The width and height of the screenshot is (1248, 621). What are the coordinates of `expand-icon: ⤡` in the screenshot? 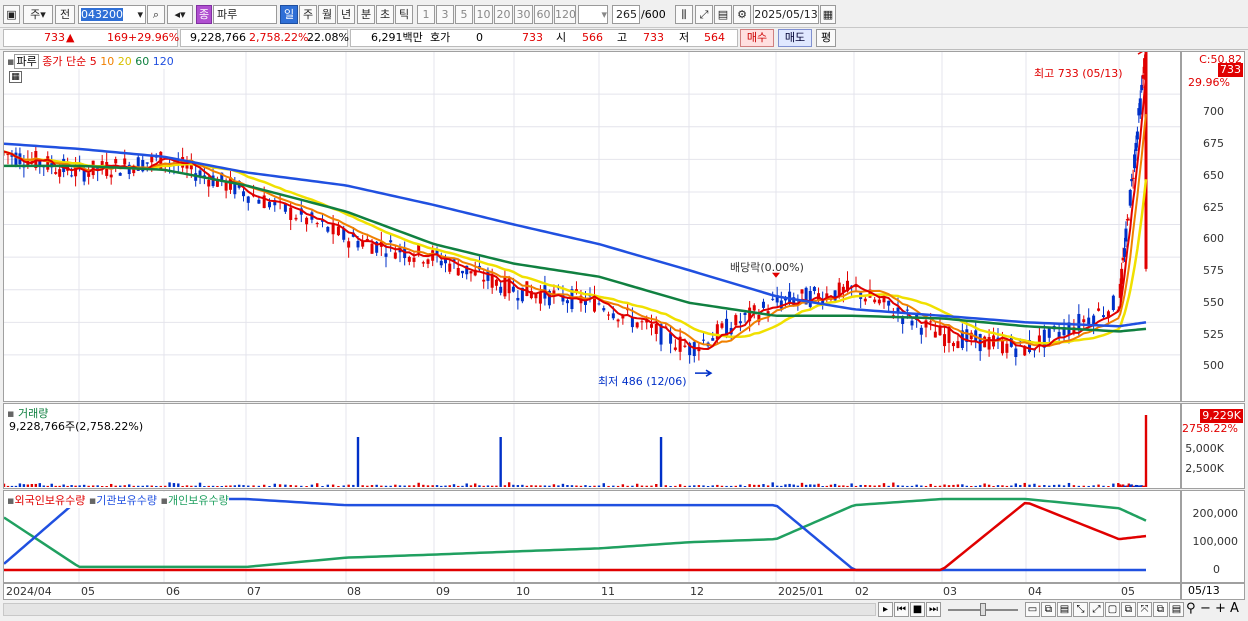 It's located at (1080, 609).